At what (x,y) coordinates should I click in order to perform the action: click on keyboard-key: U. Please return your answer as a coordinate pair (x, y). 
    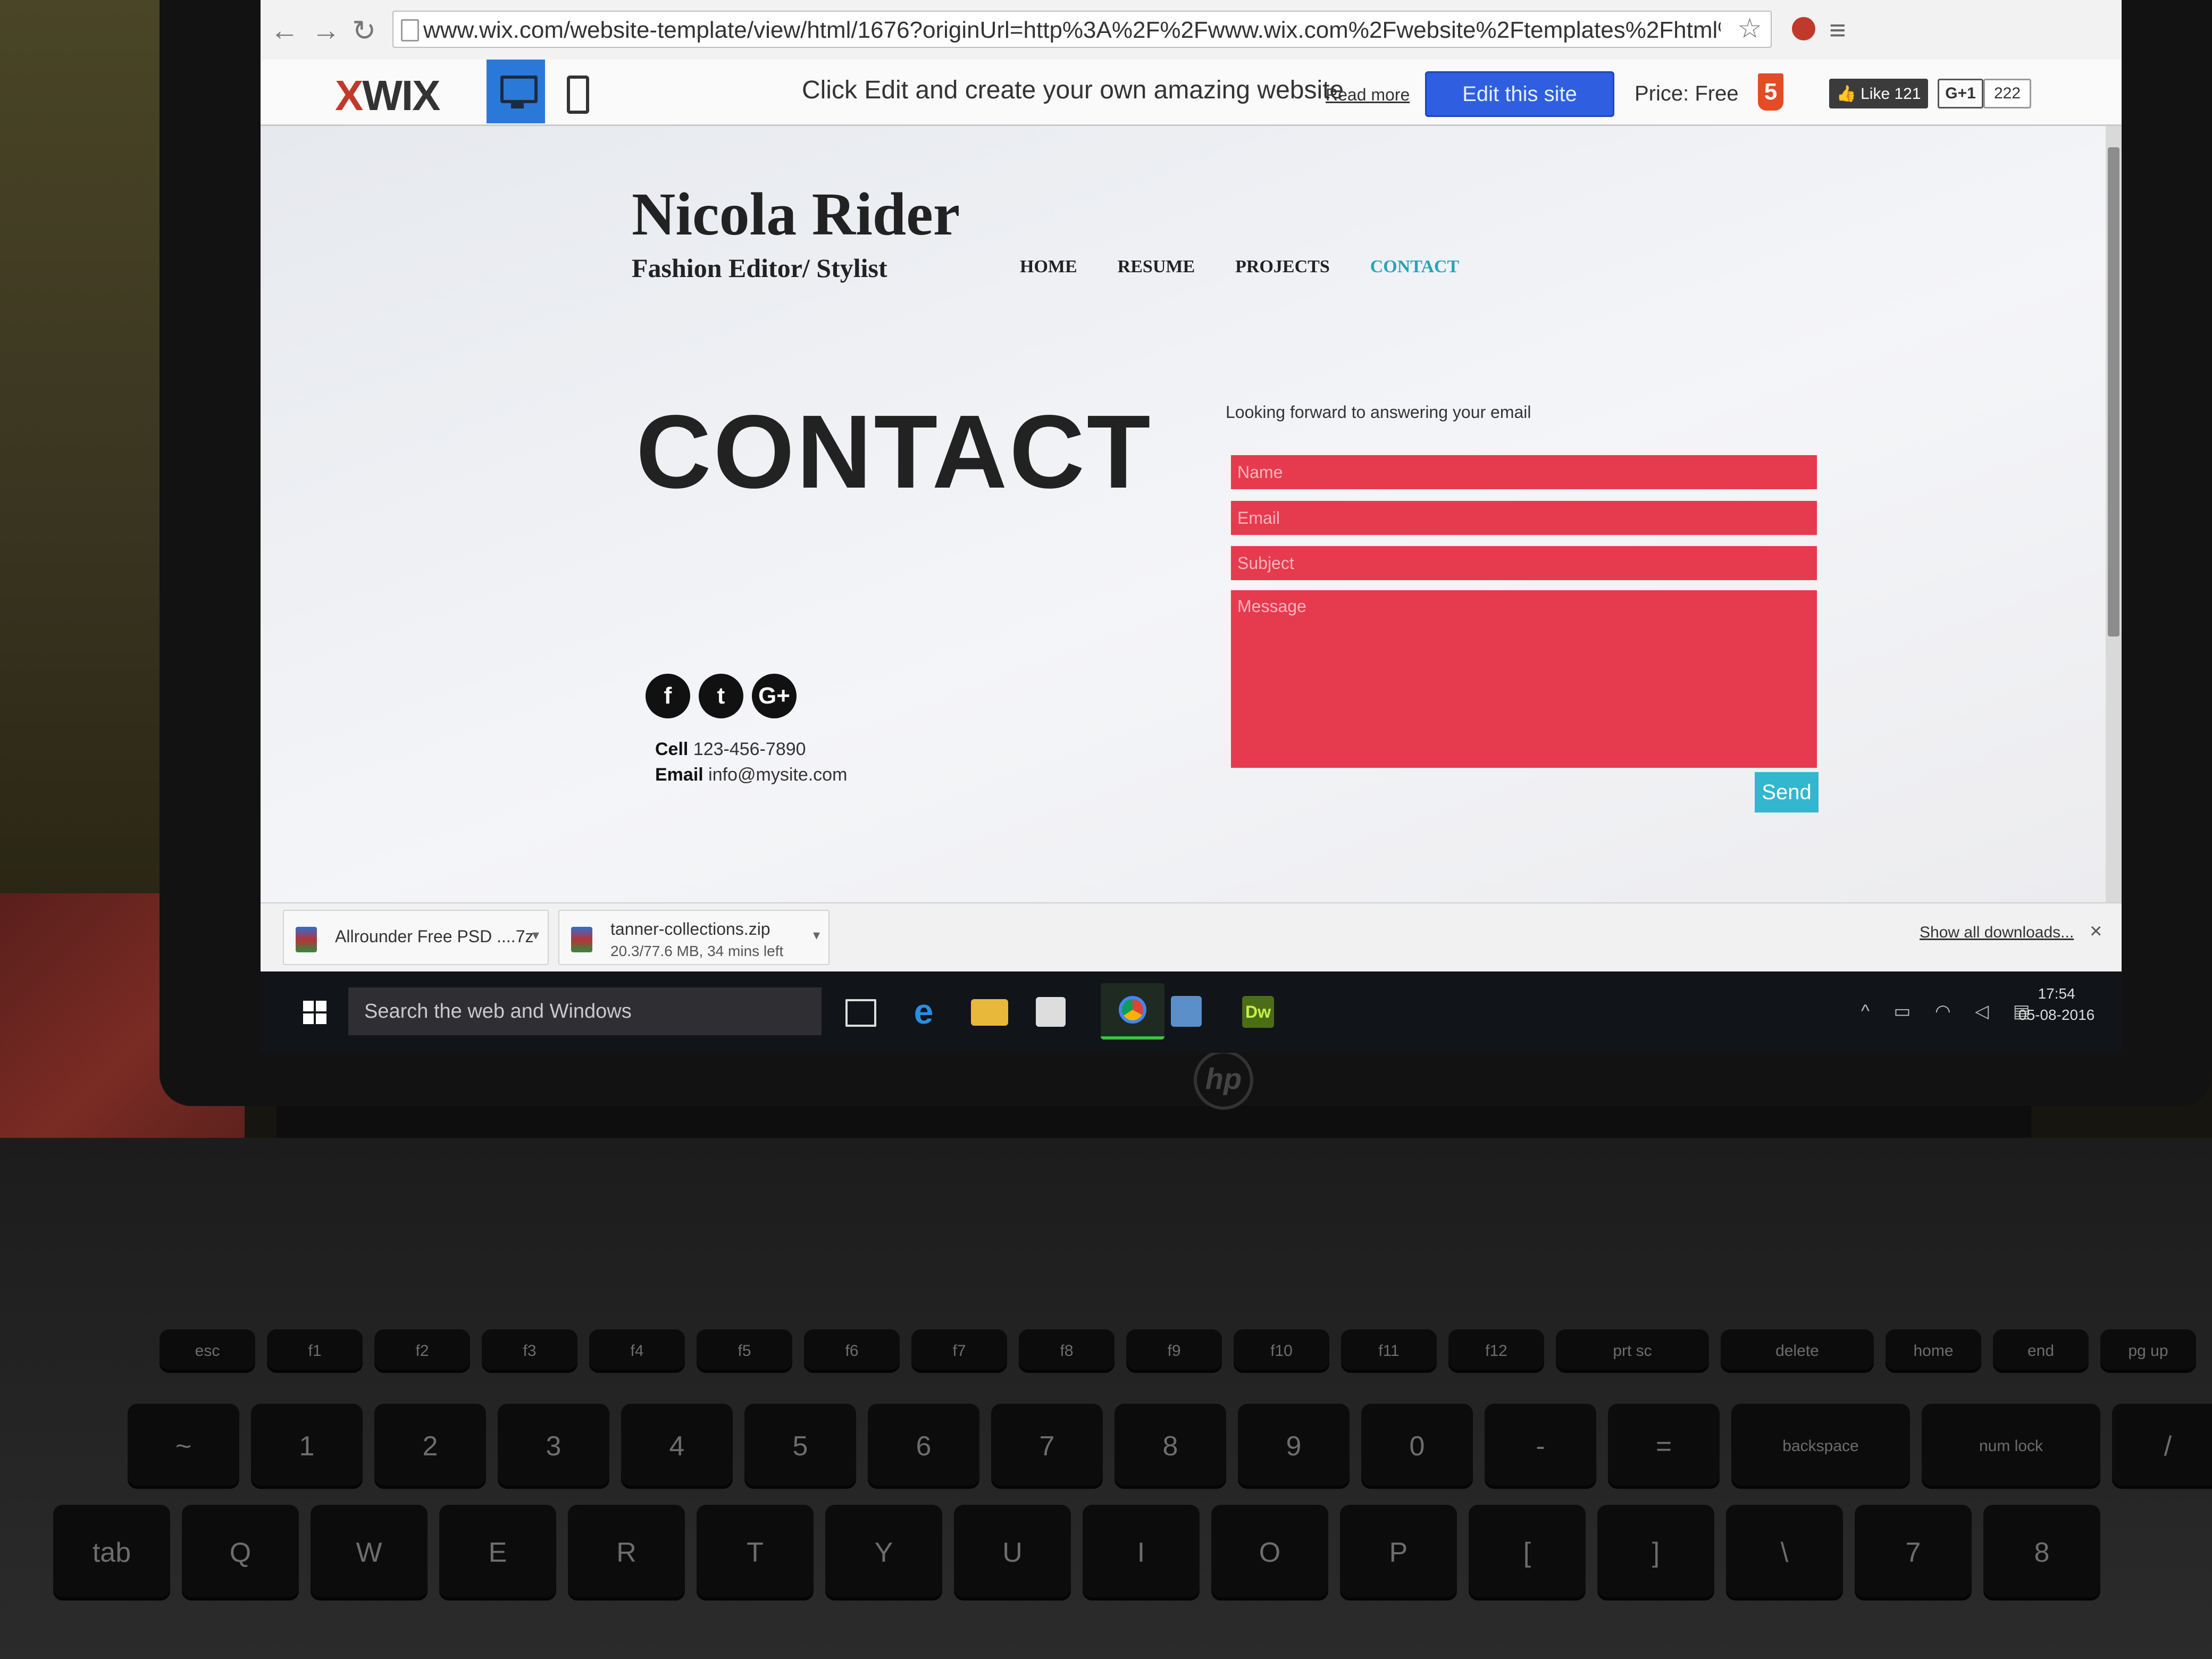
    Looking at the image, I should click on (1012, 1553).